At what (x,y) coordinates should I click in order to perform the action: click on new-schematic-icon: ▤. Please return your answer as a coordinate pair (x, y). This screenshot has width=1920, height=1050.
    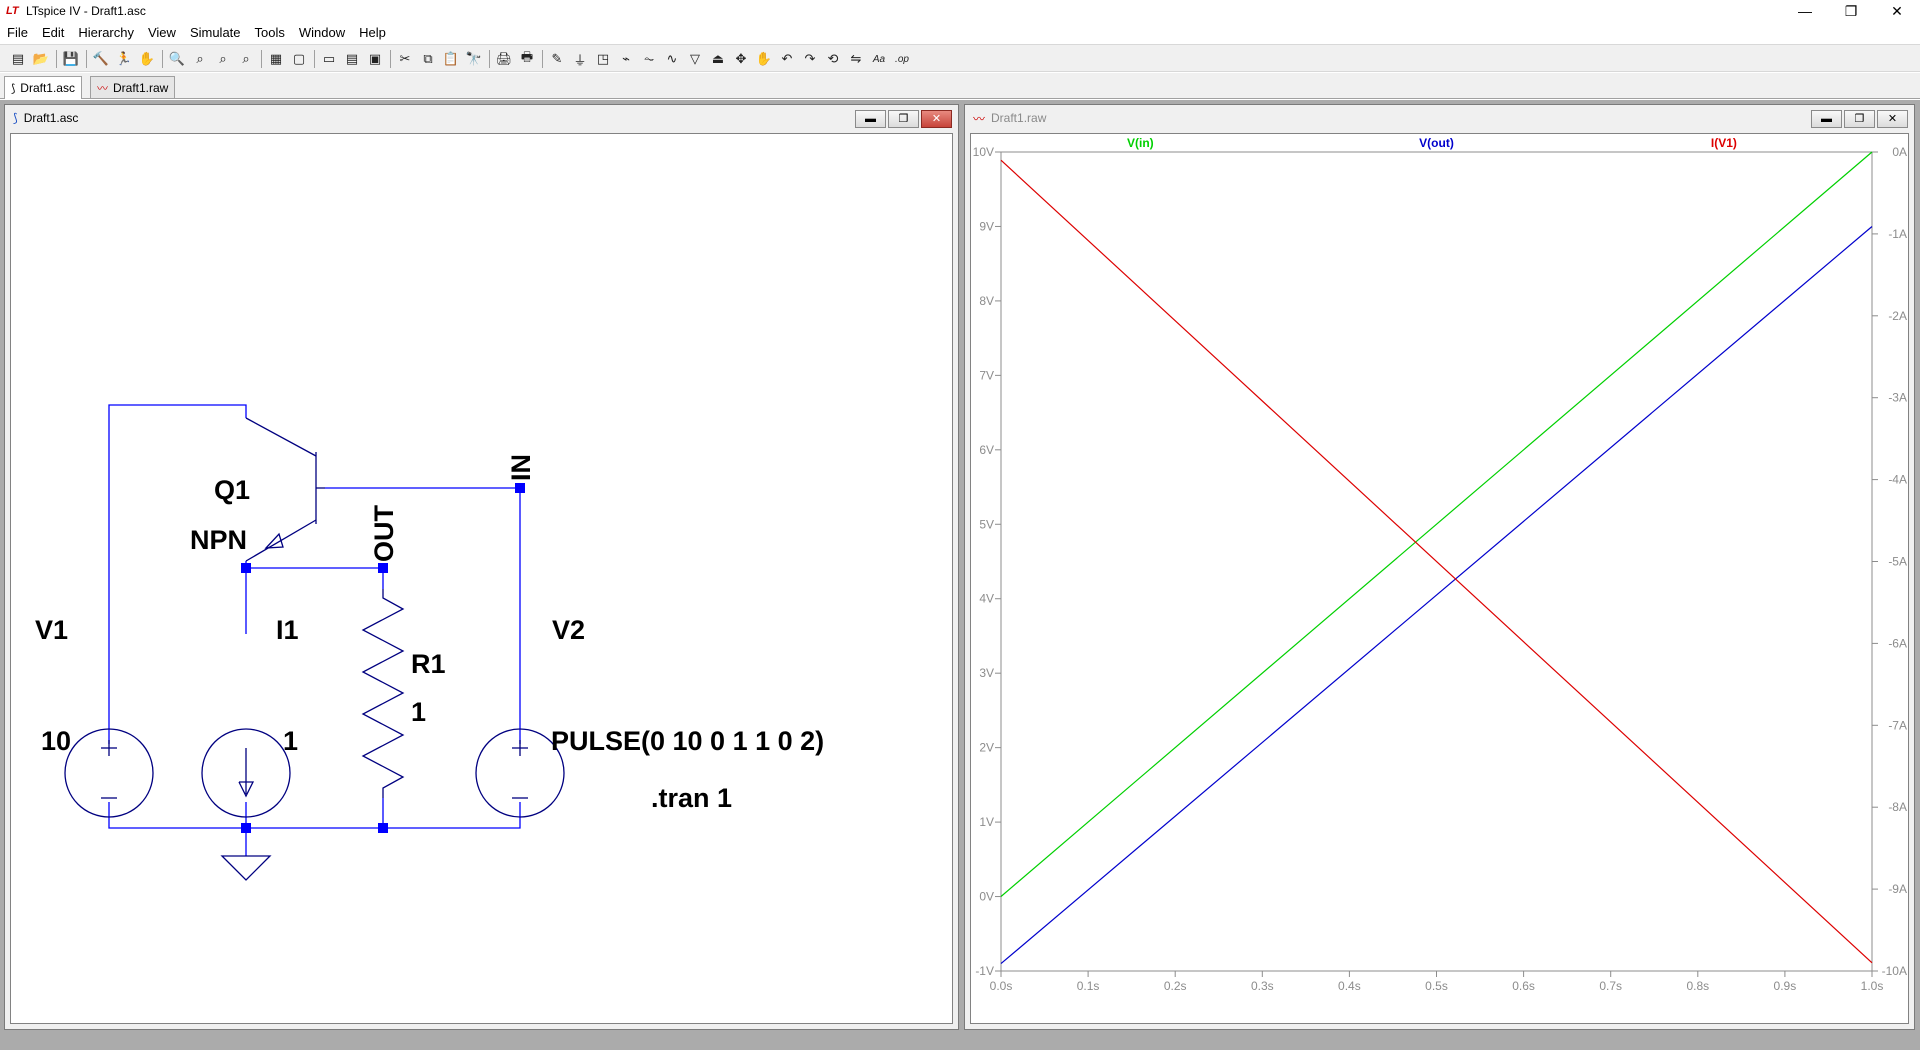
    Looking at the image, I should click on (18, 59).